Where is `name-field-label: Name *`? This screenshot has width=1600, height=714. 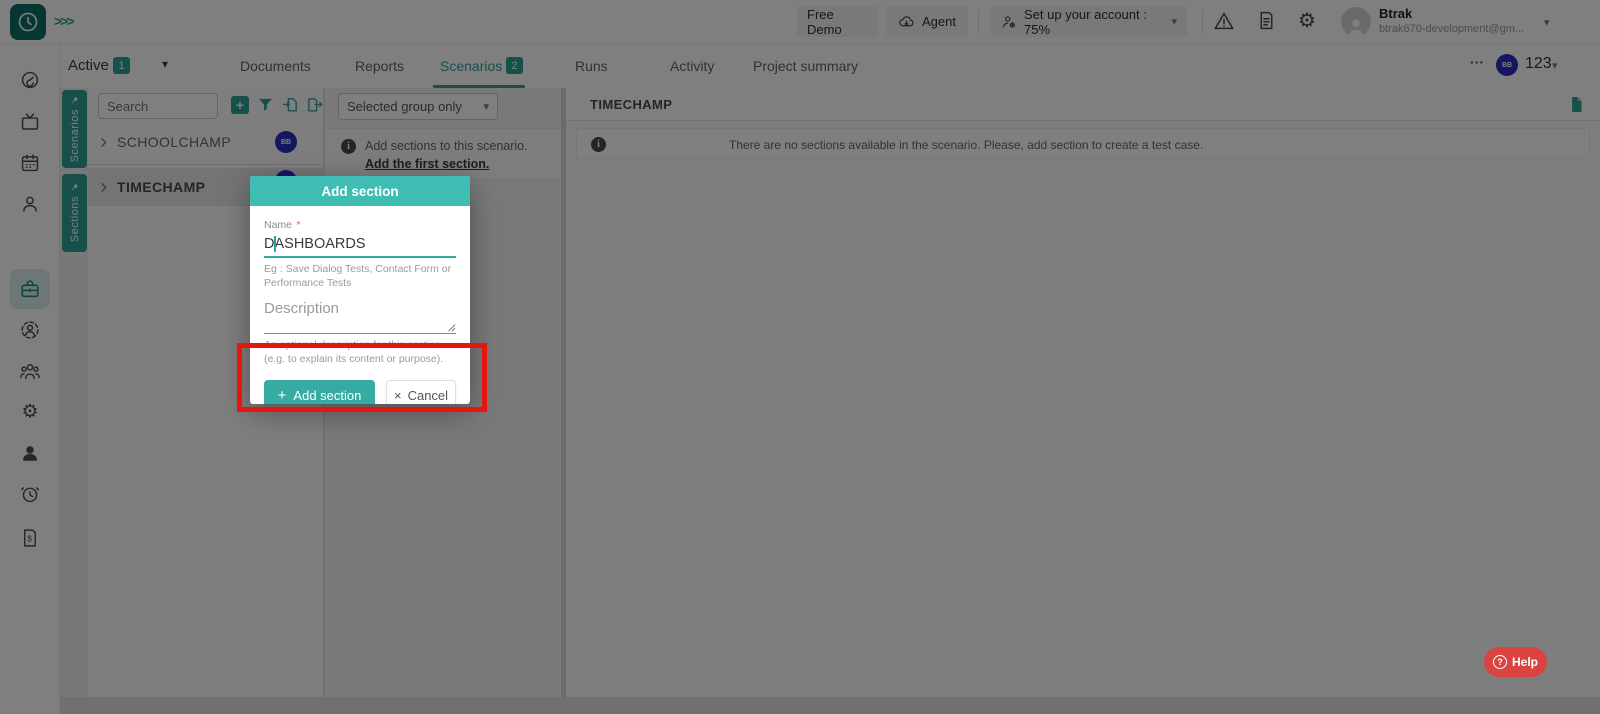 name-field-label: Name * is located at coordinates (282, 225).